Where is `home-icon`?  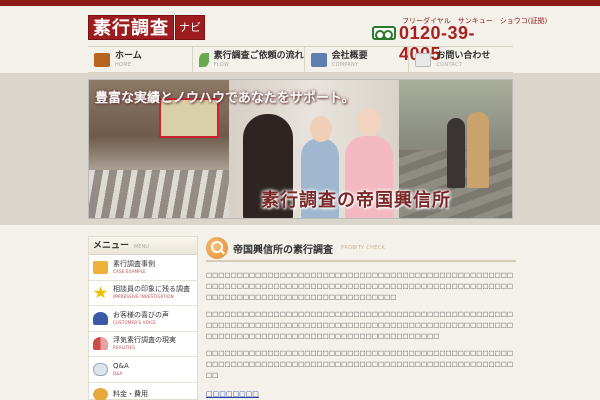
home-icon is located at coordinates (102, 59).